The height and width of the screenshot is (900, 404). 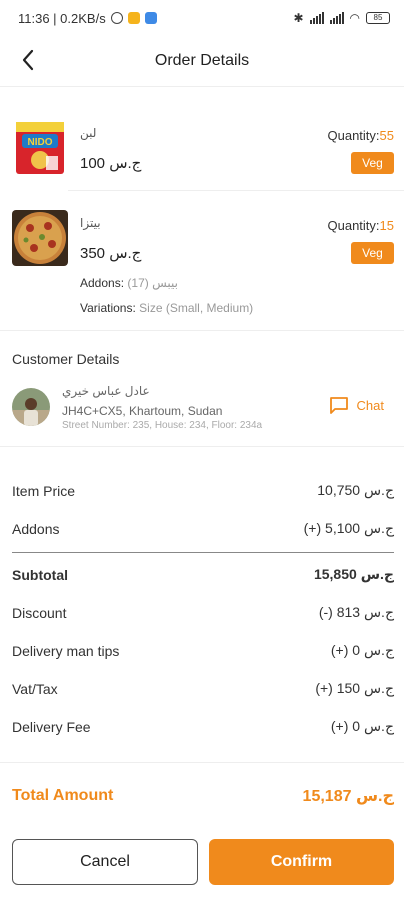 I want to click on item-price: 350 ج.س, so click(x=111, y=253).